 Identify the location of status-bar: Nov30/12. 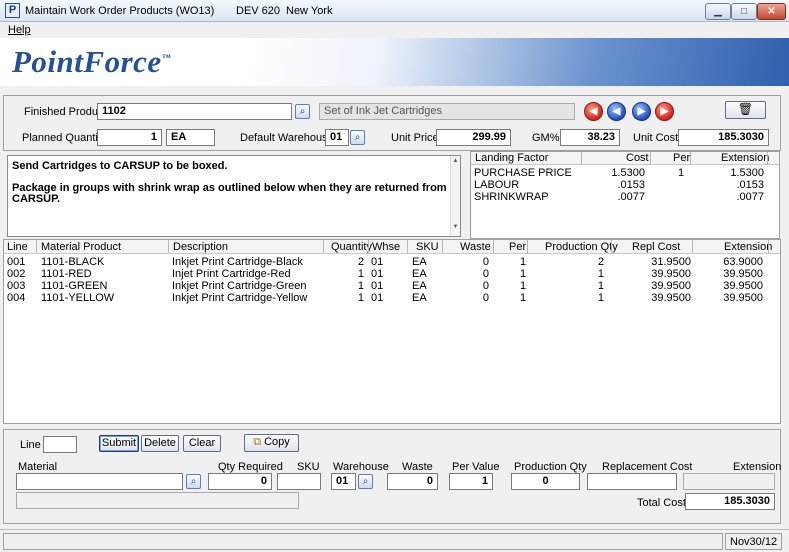
(394, 540).